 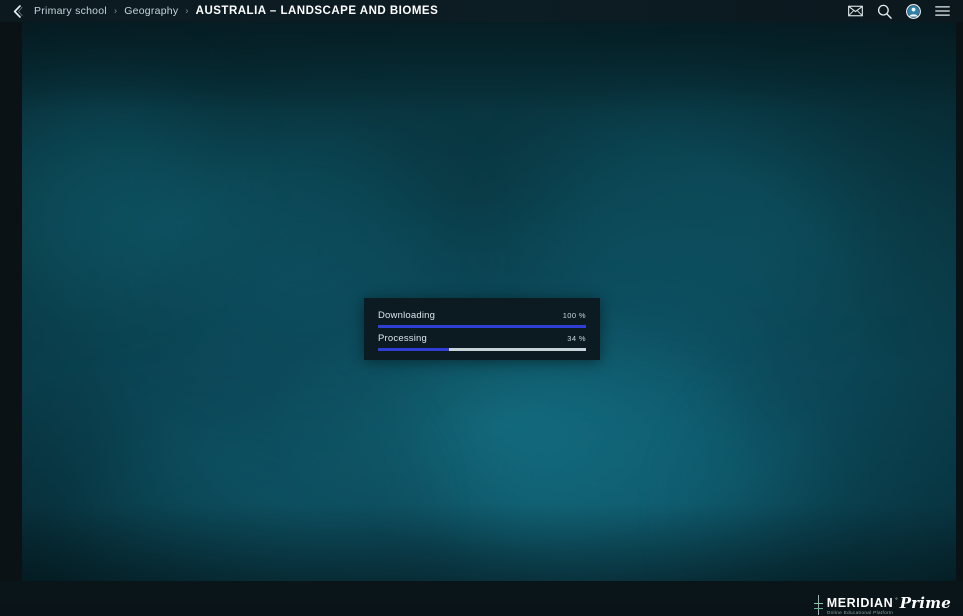 I want to click on download-progress-dialog: Downloading 100 % Processing 34 %, so click(x=482, y=329).